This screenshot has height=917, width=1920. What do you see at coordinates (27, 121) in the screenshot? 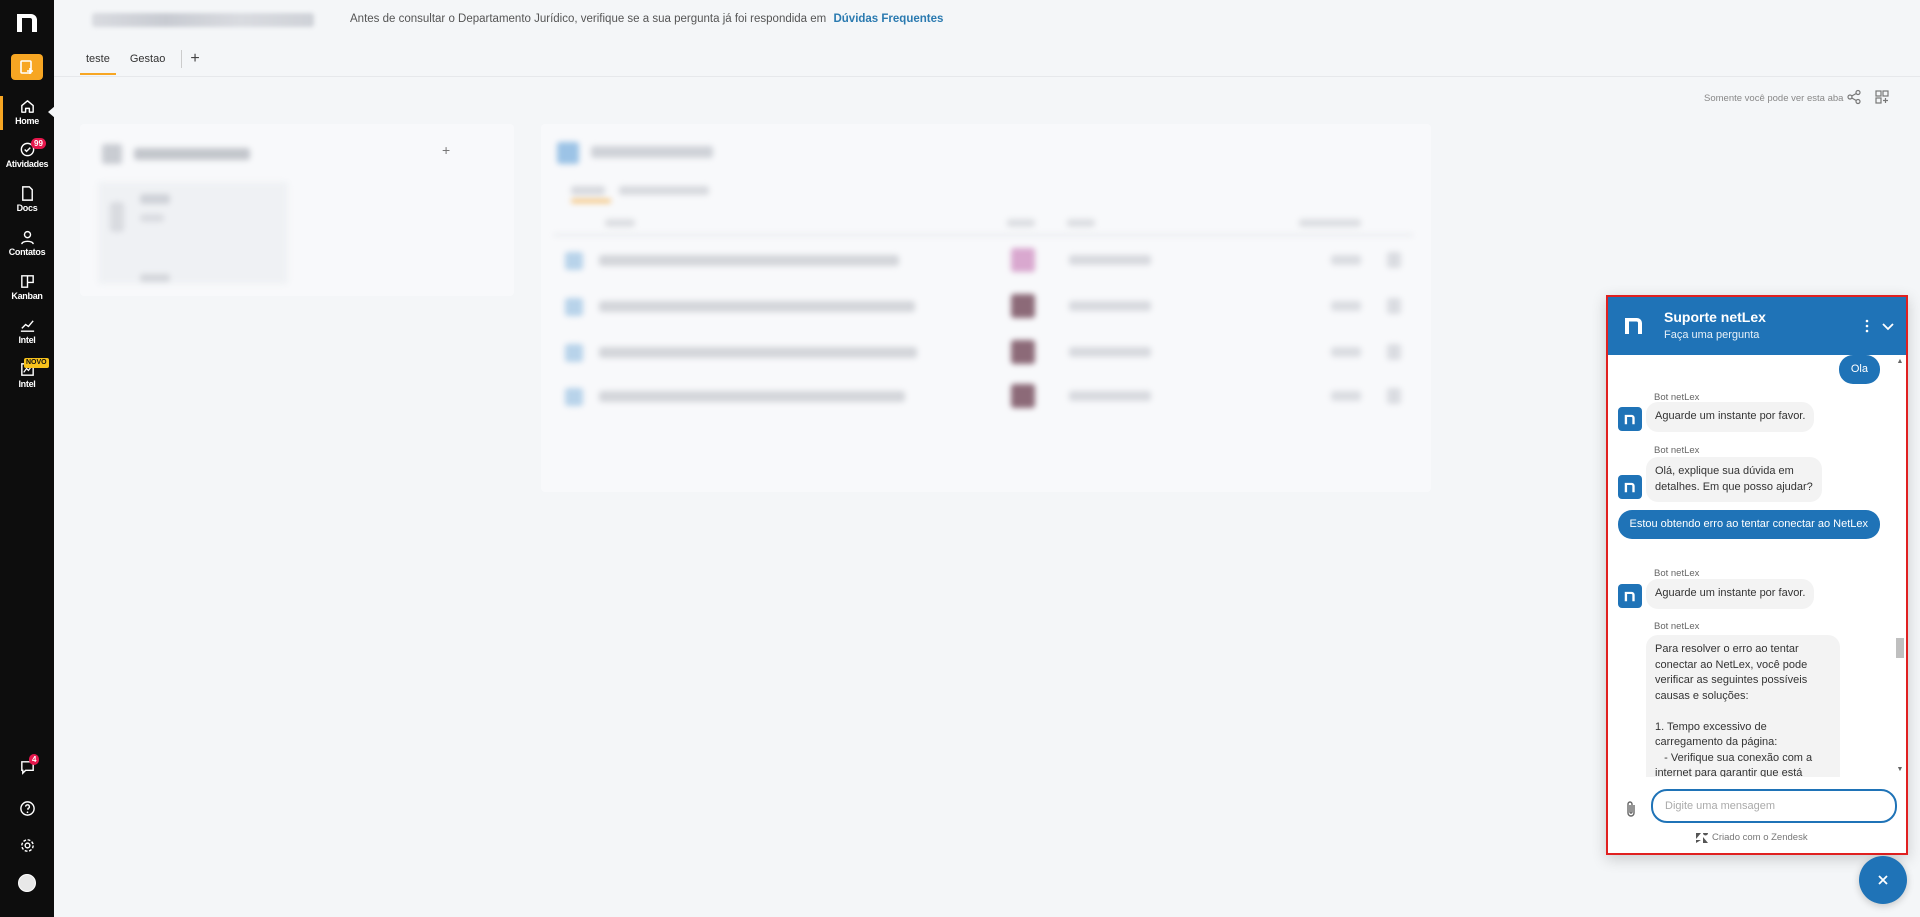
I see `sidebar-item-label: Home` at bounding box center [27, 121].